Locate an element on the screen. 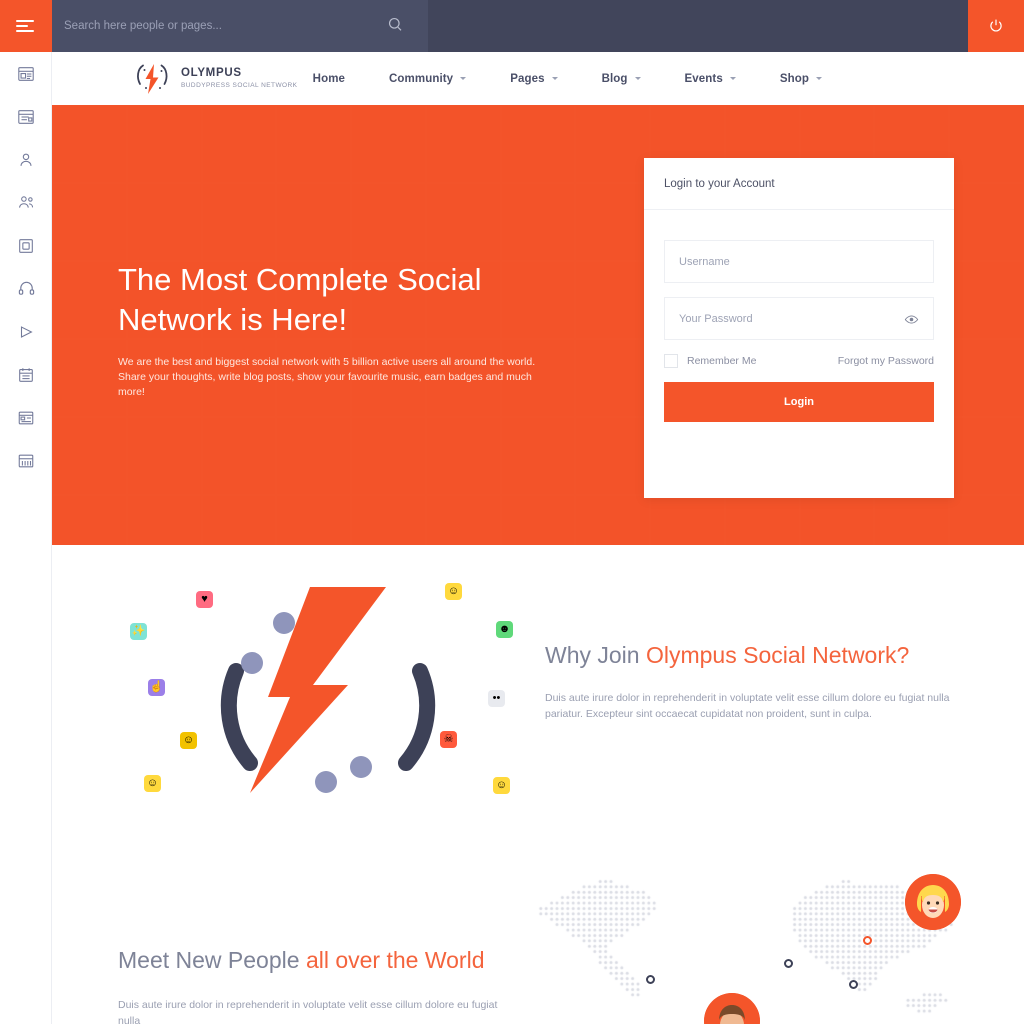 Image resolution: width=1024 pixels, height=1024 pixels. remember-me-label: Remember Me is located at coordinates (722, 361).